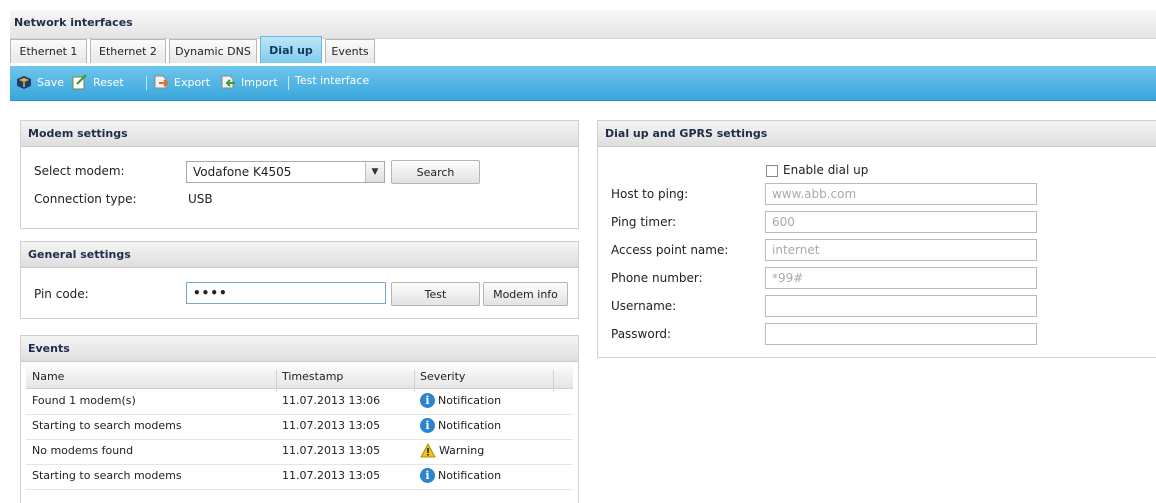 This screenshot has height=503, width=1156. I want to click on test-interface-button: Test interface, so click(332, 80).